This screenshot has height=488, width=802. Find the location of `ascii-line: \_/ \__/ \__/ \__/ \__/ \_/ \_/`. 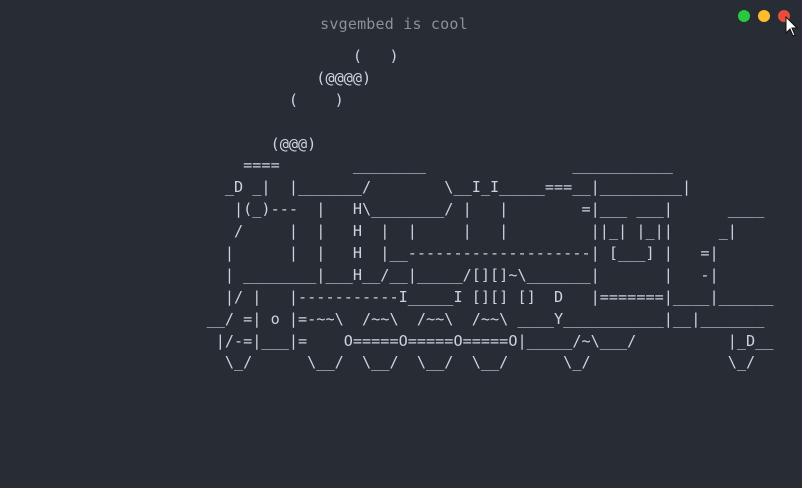

ascii-line: \_/ \__/ \__/ \__/ \__/ \_/ \_/ is located at coordinates (463, 362).